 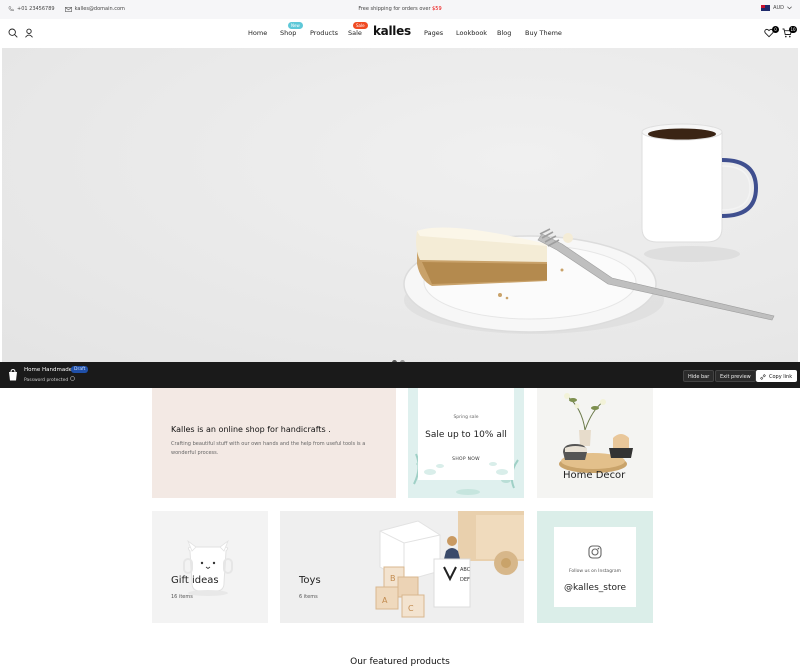 I want to click on instagram-banner: Follow us on Instagram @kalles_store, so click(x=595, y=567).